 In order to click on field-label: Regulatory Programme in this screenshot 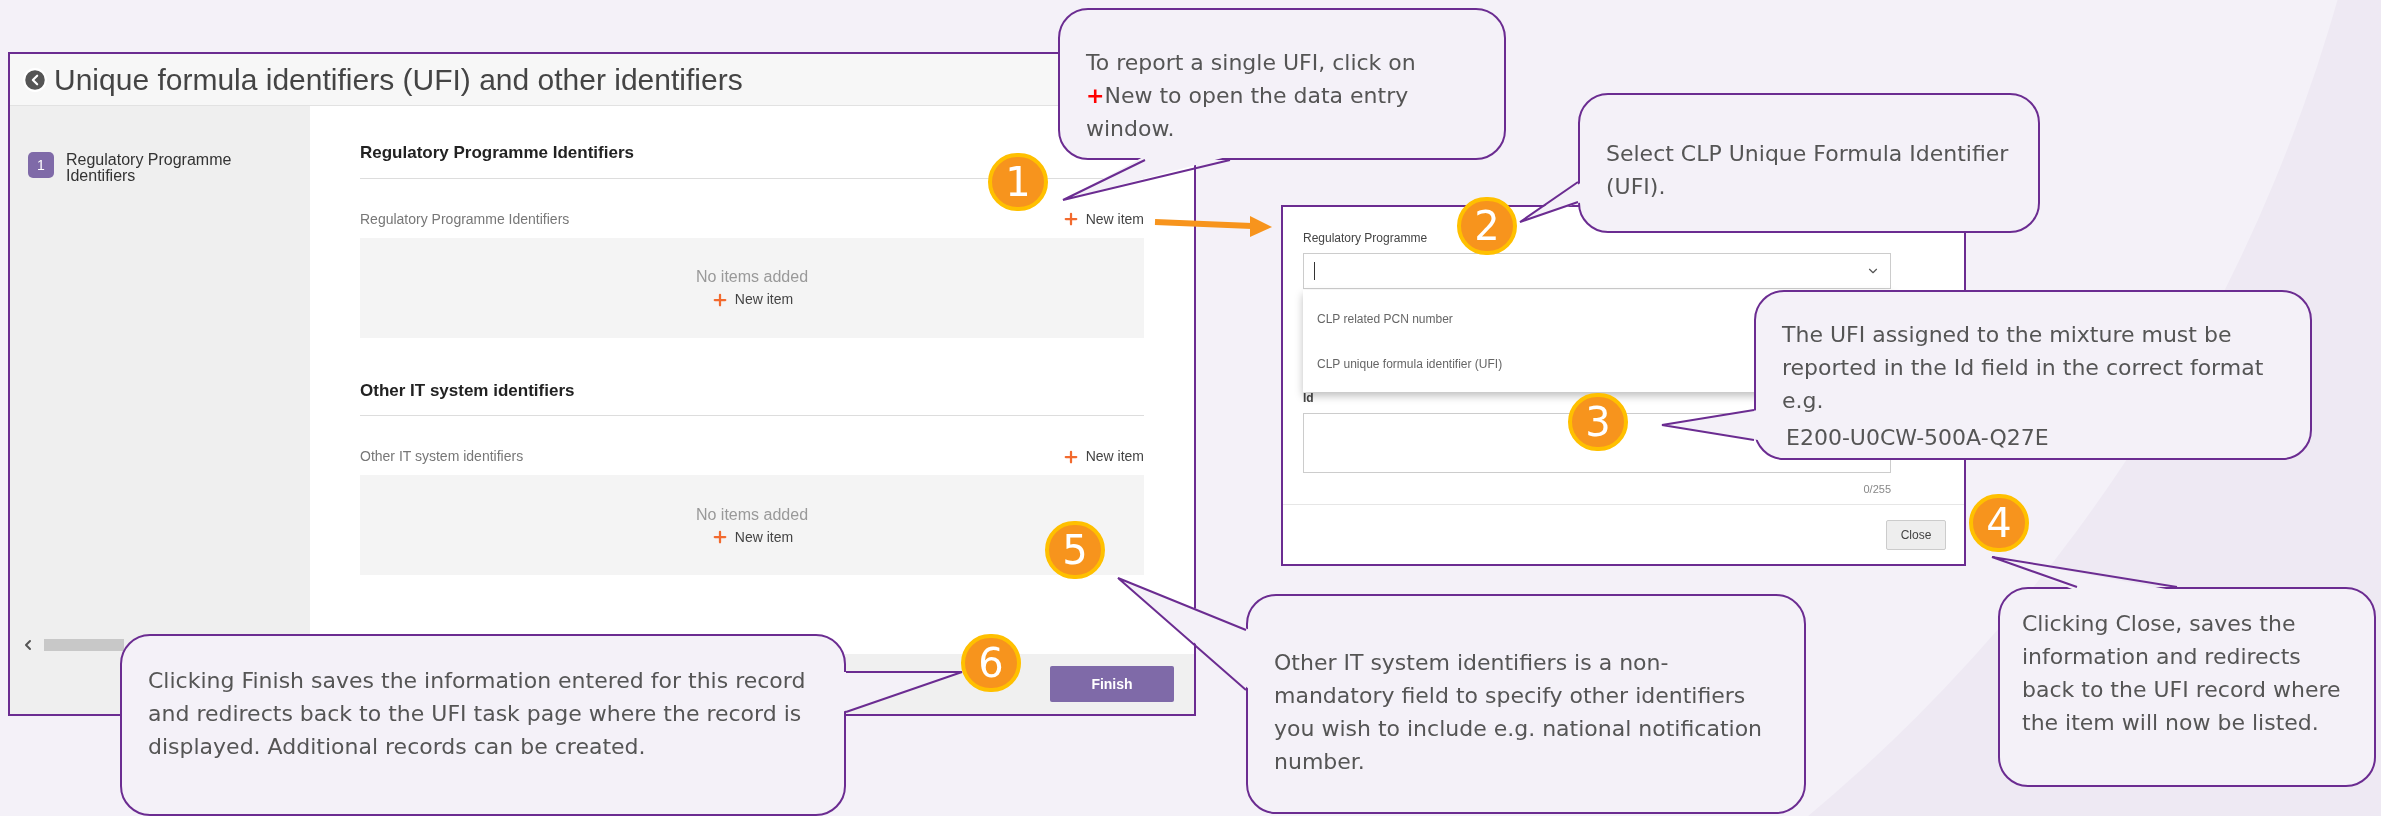, I will do `click(1366, 238)`.